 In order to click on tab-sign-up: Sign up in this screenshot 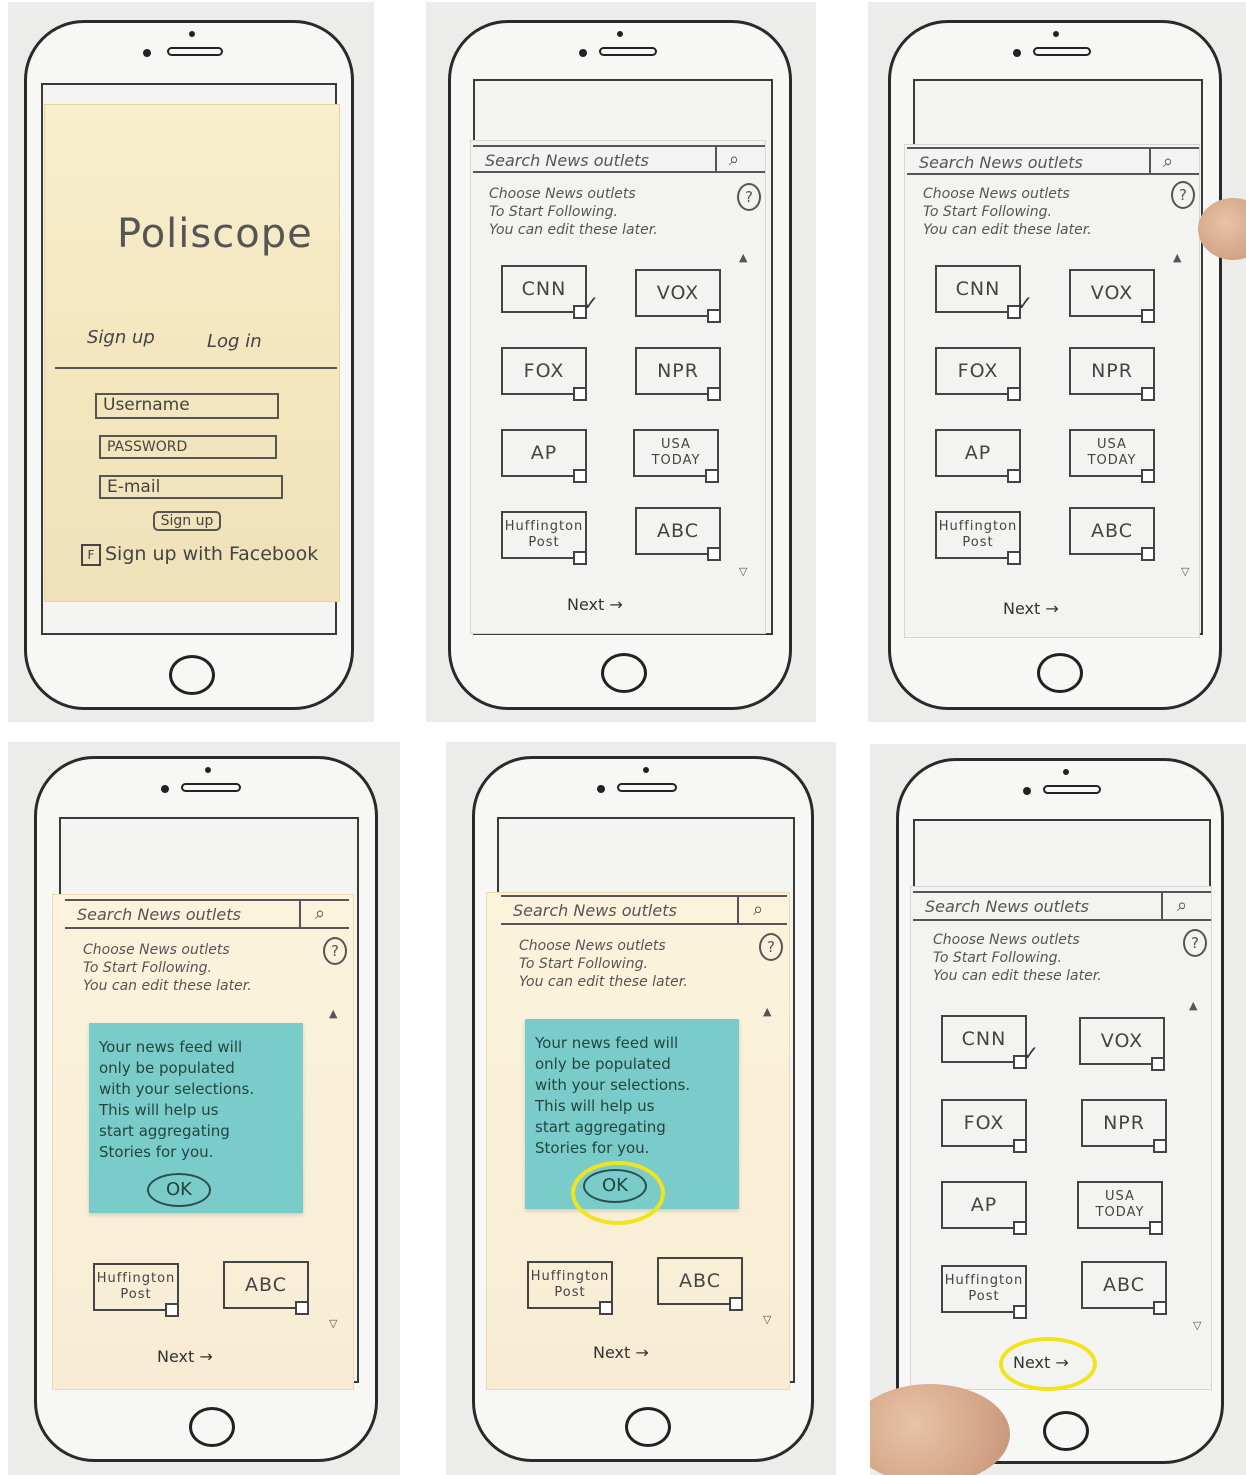, I will do `click(121, 337)`.